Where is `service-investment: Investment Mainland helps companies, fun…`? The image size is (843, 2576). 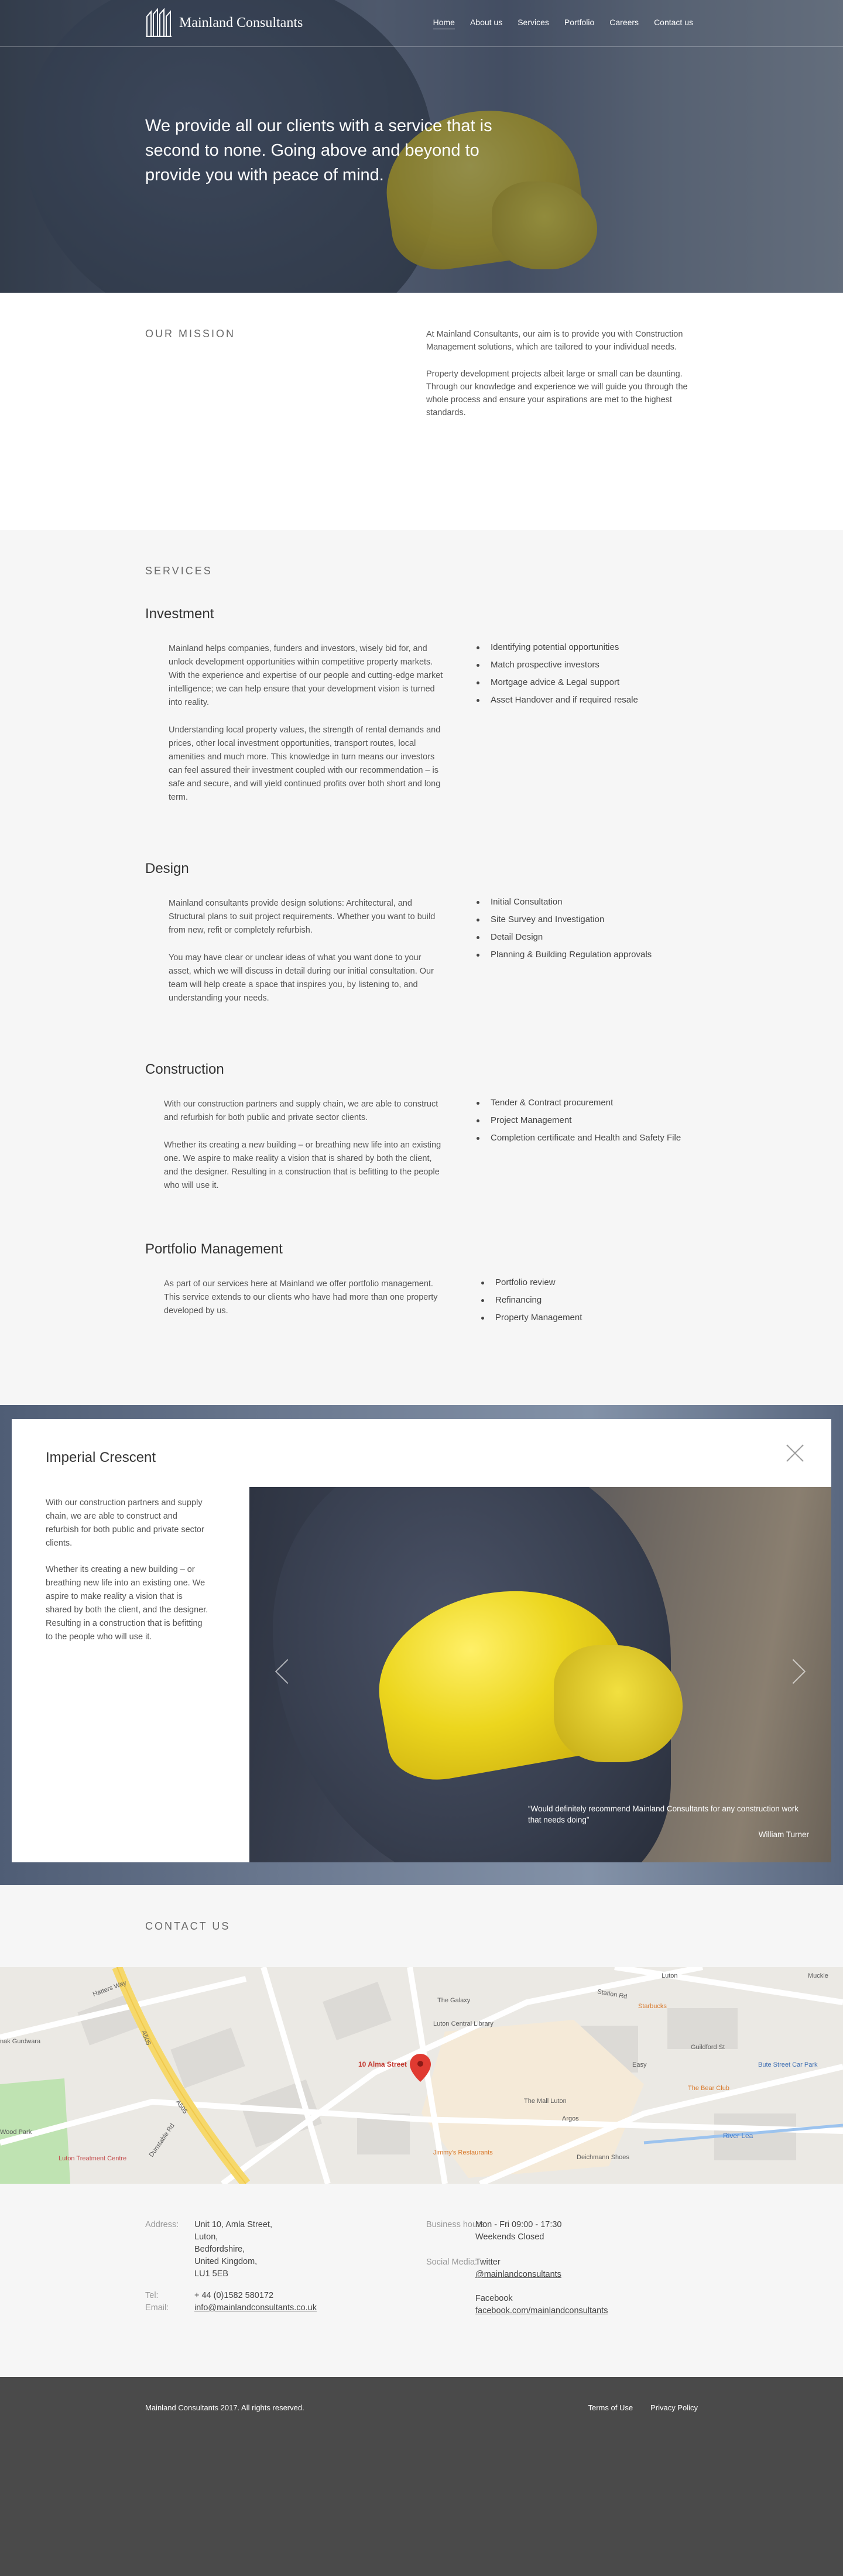 service-investment: Investment Mainland helps companies, fun… is located at coordinates (421, 712).